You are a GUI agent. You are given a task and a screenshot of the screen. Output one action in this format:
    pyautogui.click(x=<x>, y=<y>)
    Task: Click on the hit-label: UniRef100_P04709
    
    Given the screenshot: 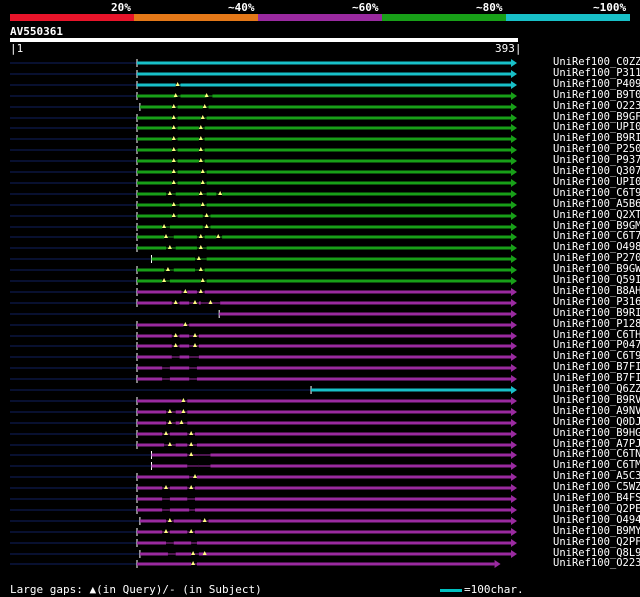 What is the action you would take?
    pyautogui.click(x=596, y=345)
    